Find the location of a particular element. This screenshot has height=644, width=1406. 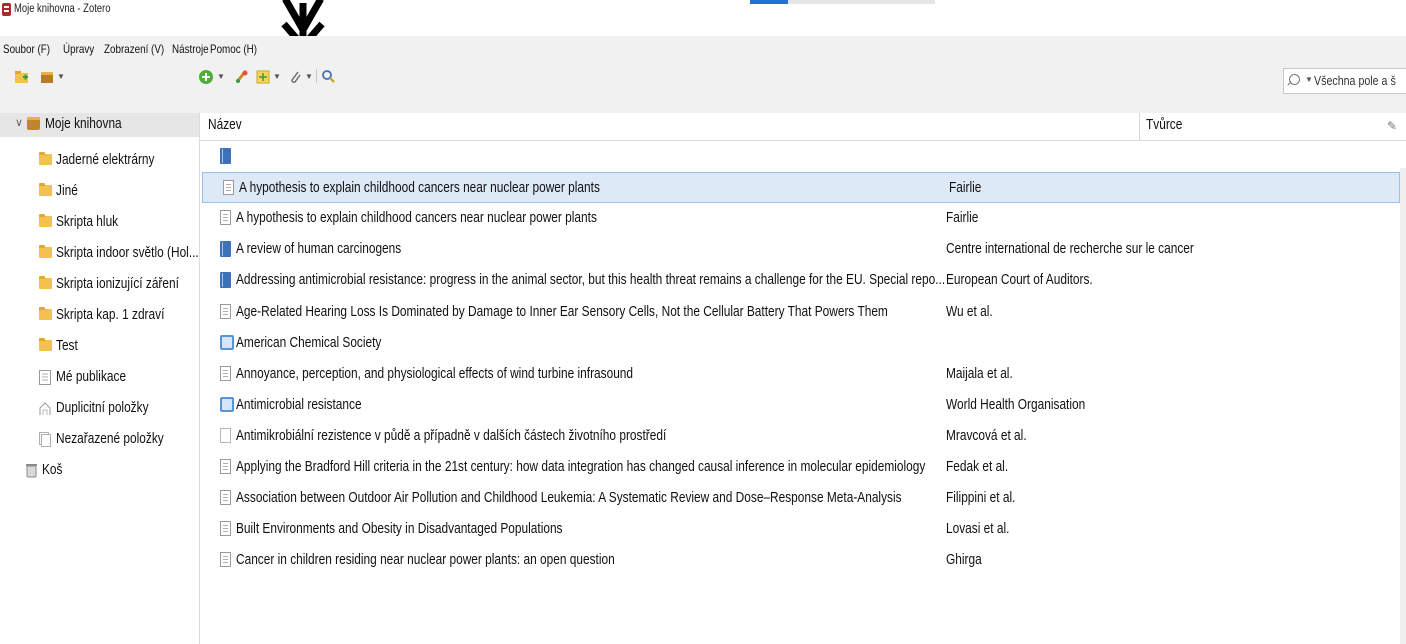

search-mode-dropdown: ▼ is located at coordinates (1309, 79).